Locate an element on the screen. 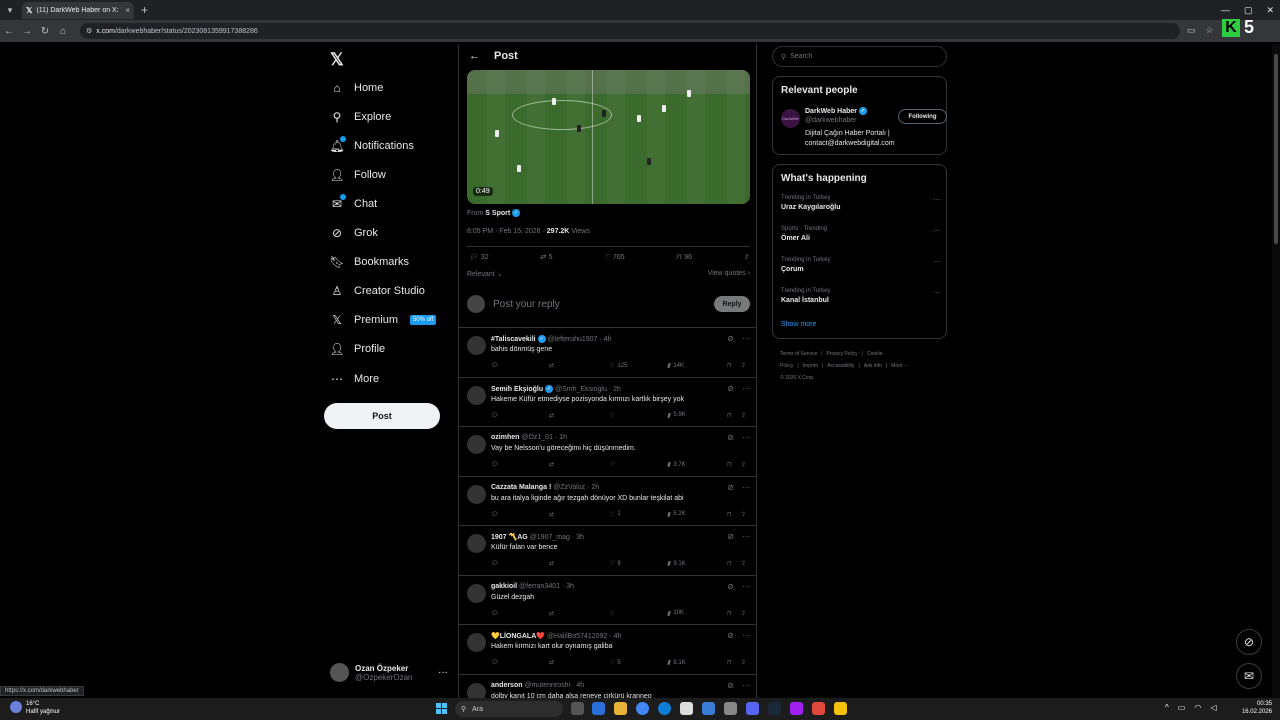 This screenshot has height=720, width=1280. network-icon: ▭ is located at coordinates (1182, 707).